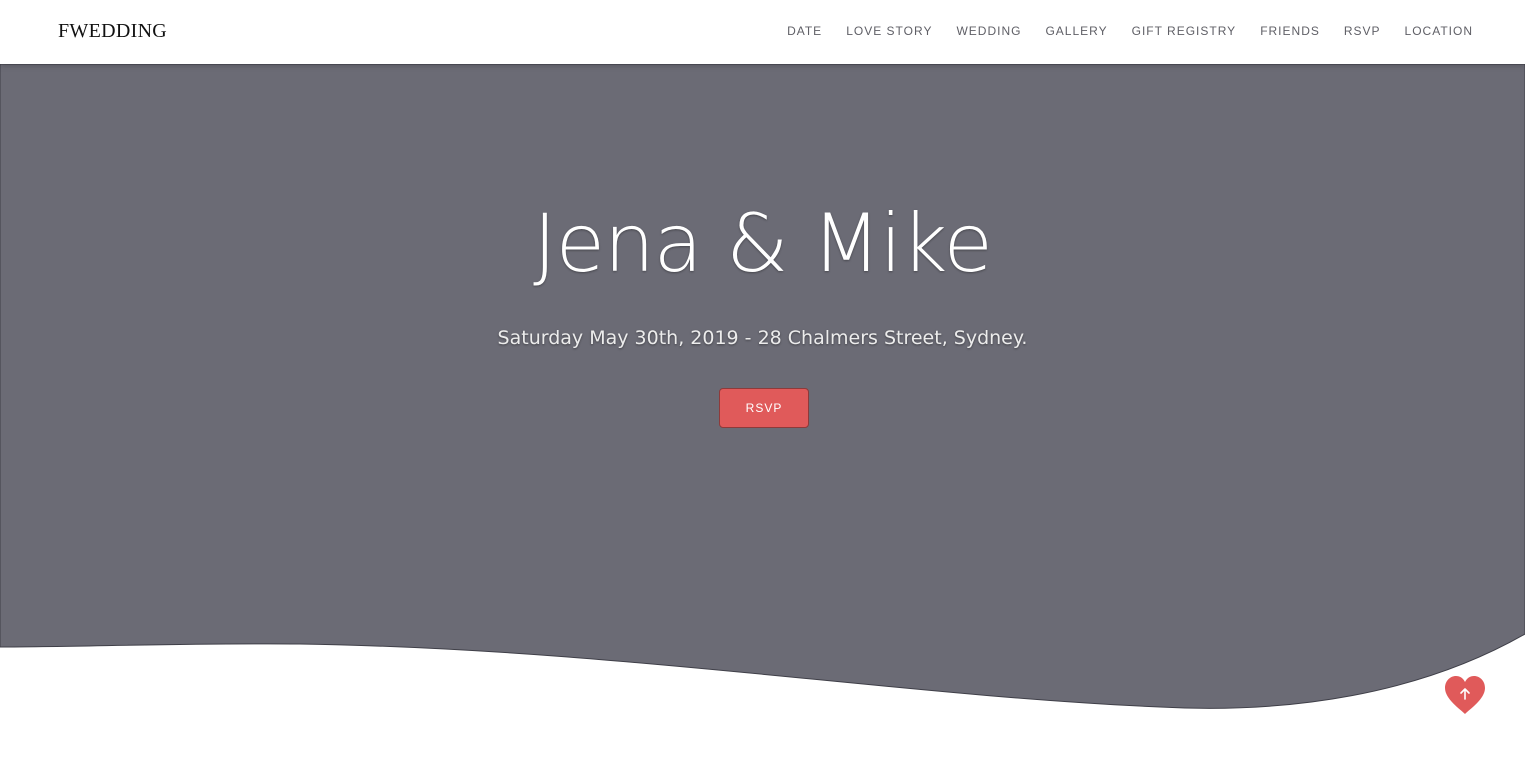 This screenshot has width=1525, height=767. What do you see at coordinates (1184, 31) in the screenshot?
I see `nav-link-gift-registry: GIFT REGISTRY` at bounding box center [1184, 31].